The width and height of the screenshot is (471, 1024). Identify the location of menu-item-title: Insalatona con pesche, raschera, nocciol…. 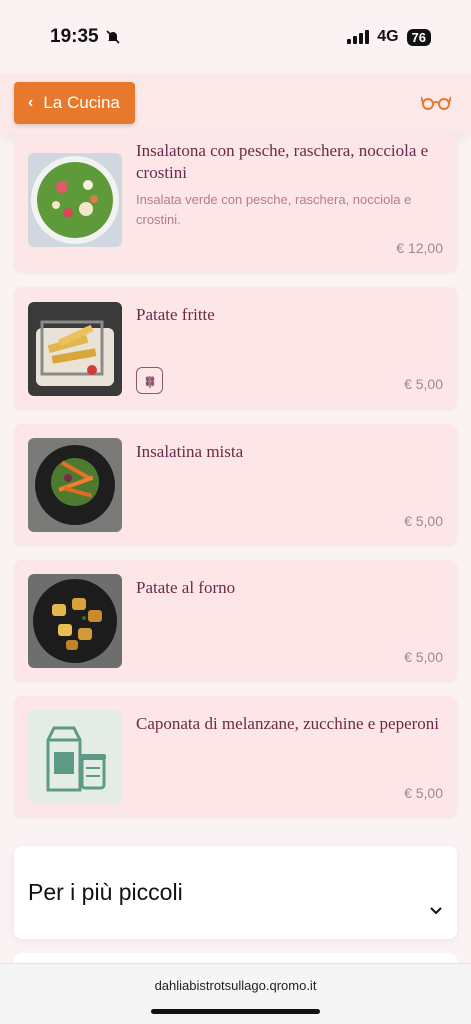
(282, 161).